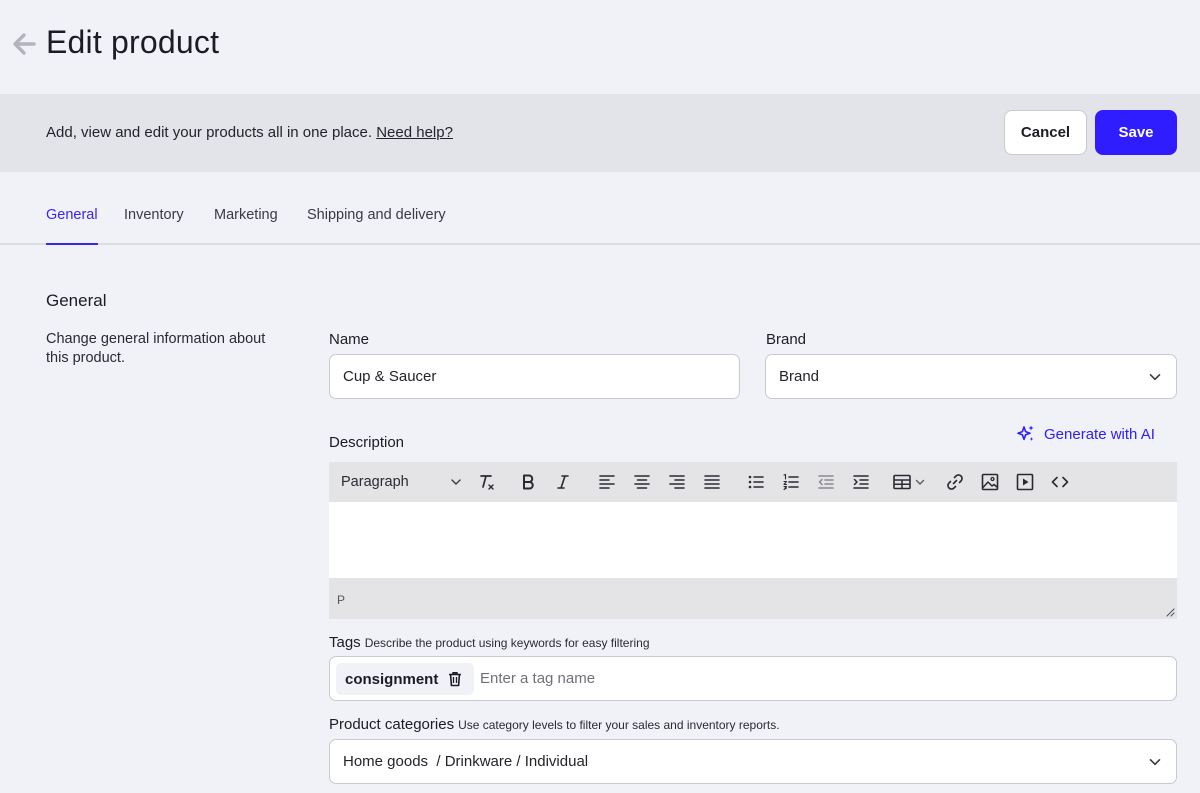  I want to click on editor-toolbar: Paragraph, so click(753, 482).